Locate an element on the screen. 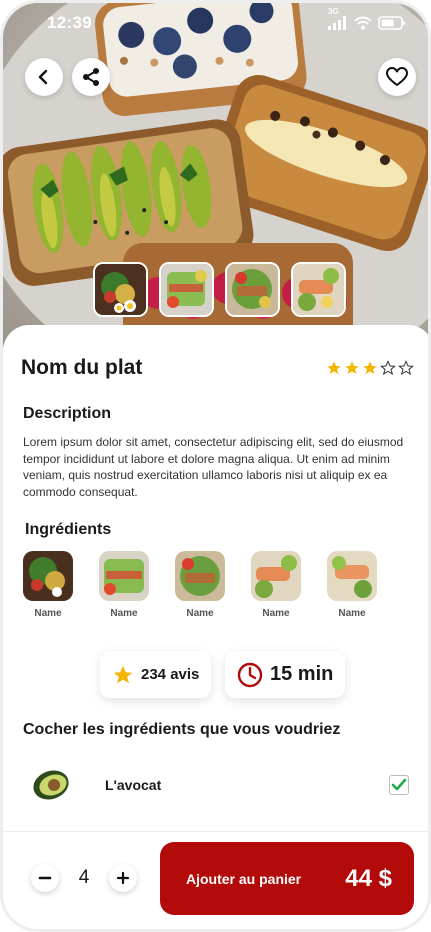 The height and width of the screenshot is (932, 431). rating-stars is located at coordinates (370, 368).